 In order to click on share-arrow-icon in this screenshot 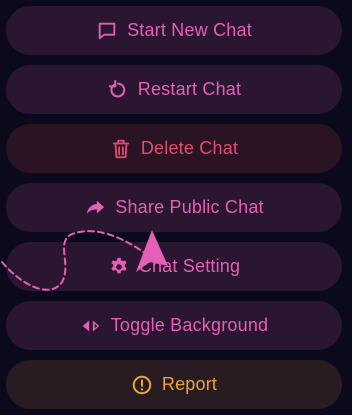, I will do `click(95, 208)`.